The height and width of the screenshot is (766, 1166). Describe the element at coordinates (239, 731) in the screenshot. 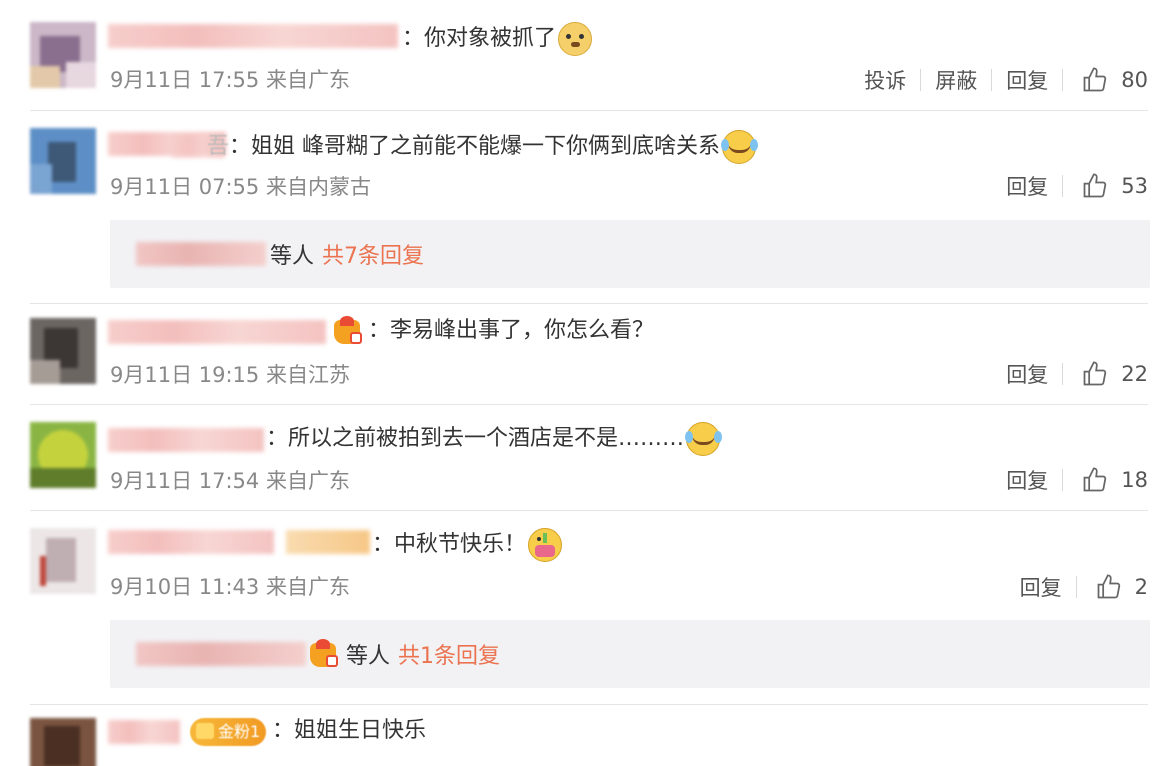

I see `gold-fan-badge-label: 金粉1` at that location.